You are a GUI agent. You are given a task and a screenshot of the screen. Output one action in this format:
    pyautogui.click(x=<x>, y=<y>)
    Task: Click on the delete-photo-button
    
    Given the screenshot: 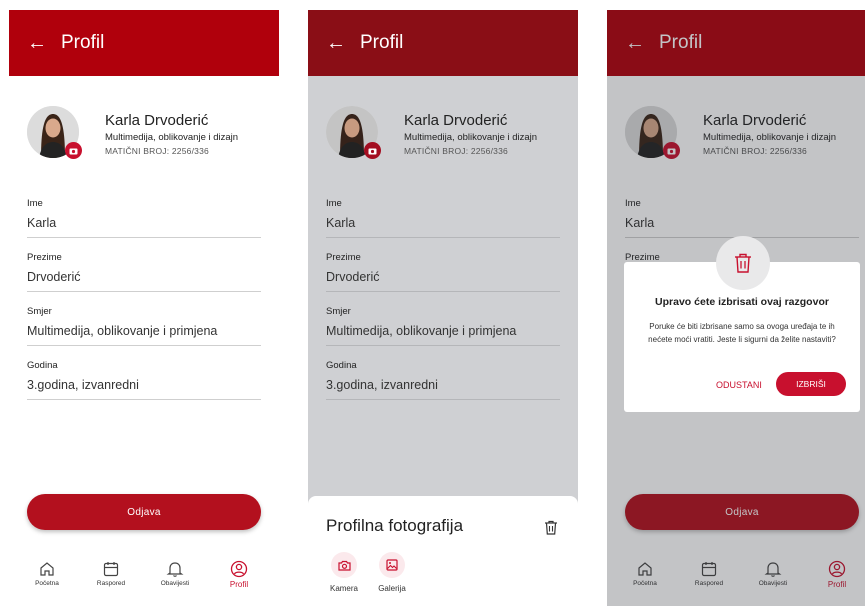 What is the action you would take?
    pyautogui.click(x=551, y=530)
    